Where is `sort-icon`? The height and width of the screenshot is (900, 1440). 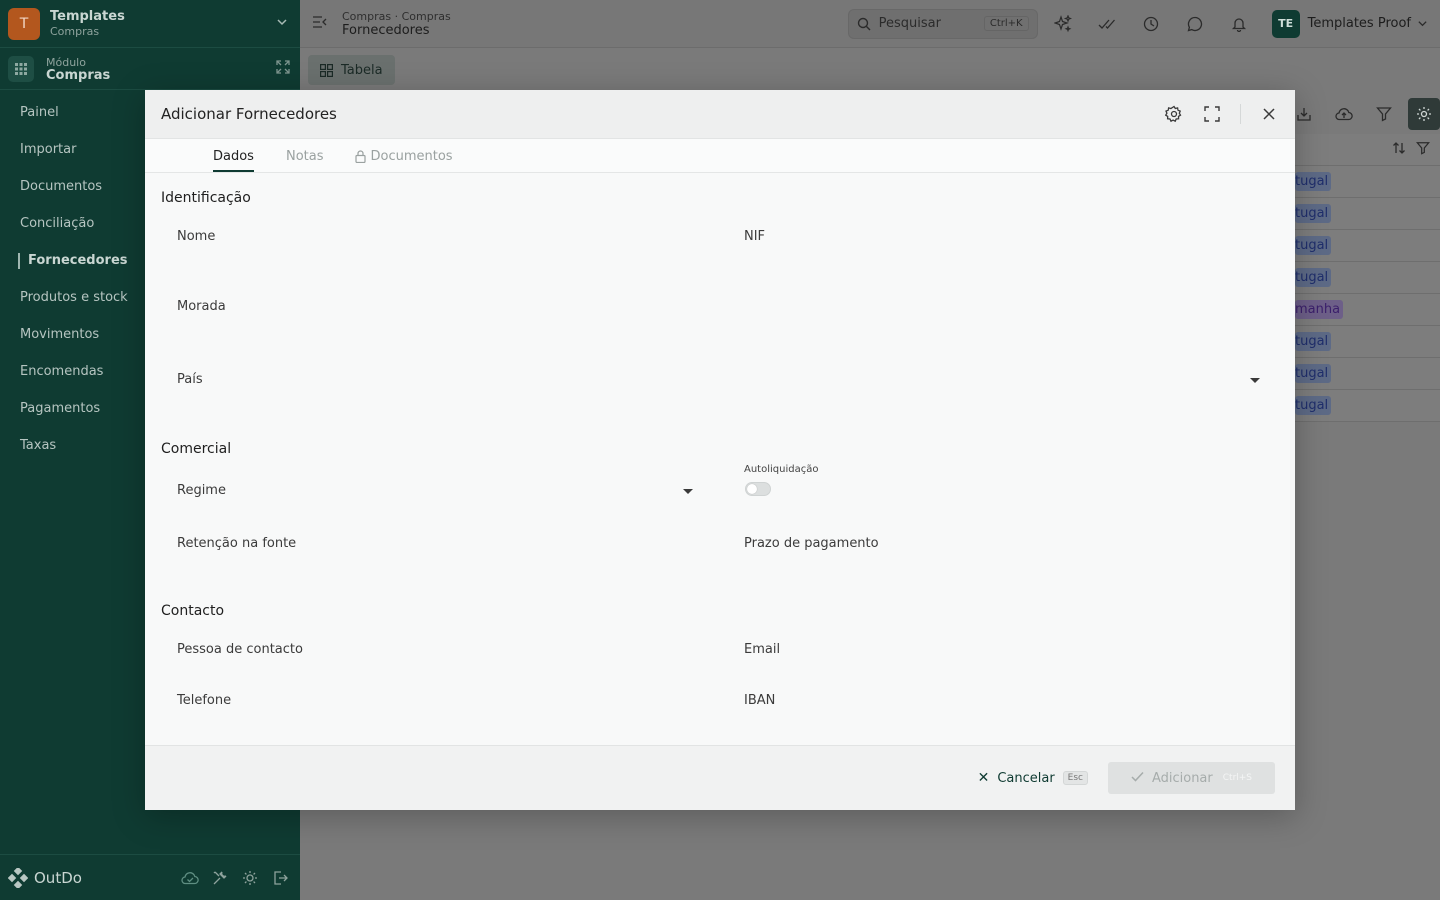 sort-icon is located at coordinates (1399, 150).